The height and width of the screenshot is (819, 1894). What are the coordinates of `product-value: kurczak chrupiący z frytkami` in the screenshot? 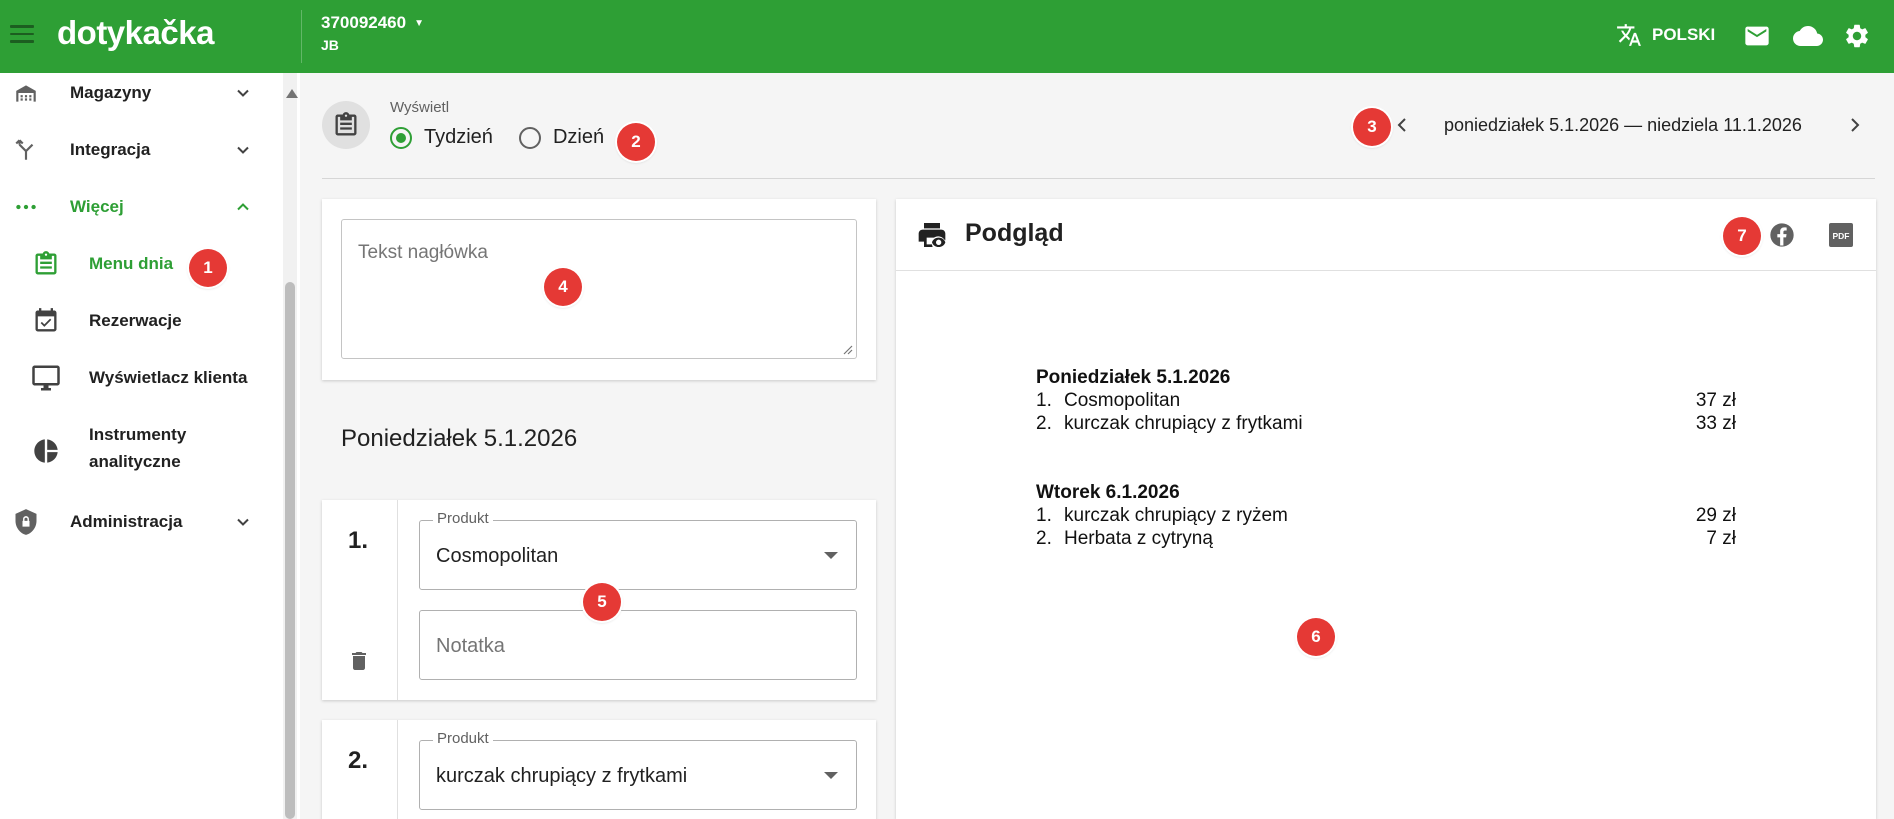 It's located at (562, 776).